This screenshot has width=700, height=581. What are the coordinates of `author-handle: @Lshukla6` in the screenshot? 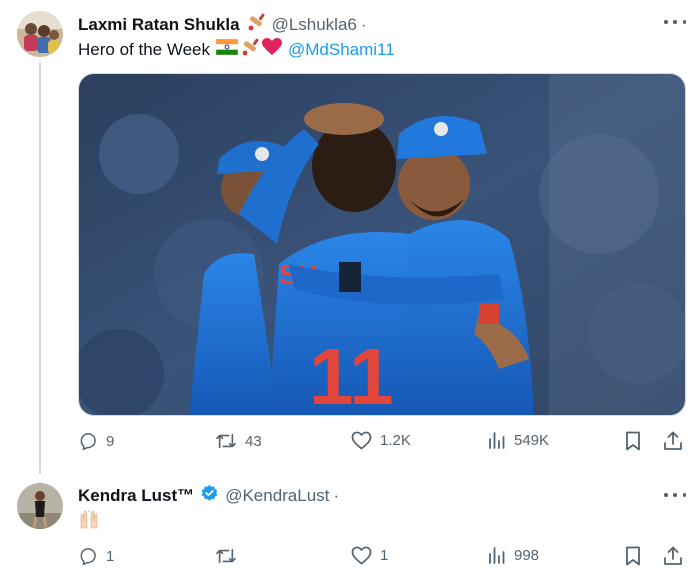 It's located at (314, 25).